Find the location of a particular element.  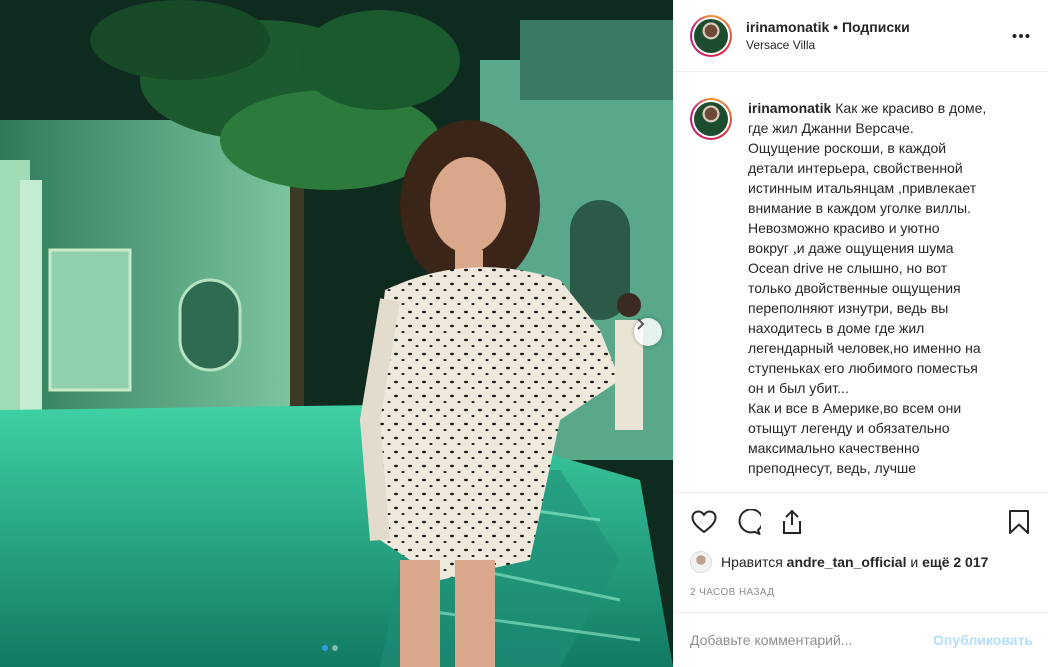

avatar is located at coordinates (711, 35).